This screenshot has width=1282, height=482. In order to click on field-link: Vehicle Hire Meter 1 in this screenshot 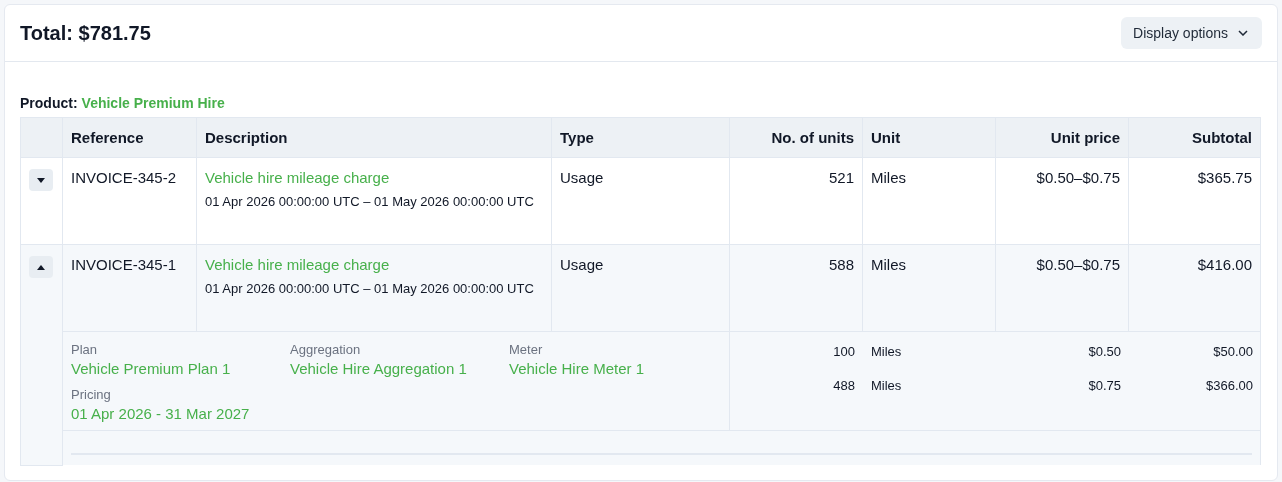, I will do `click(577, 368)`.